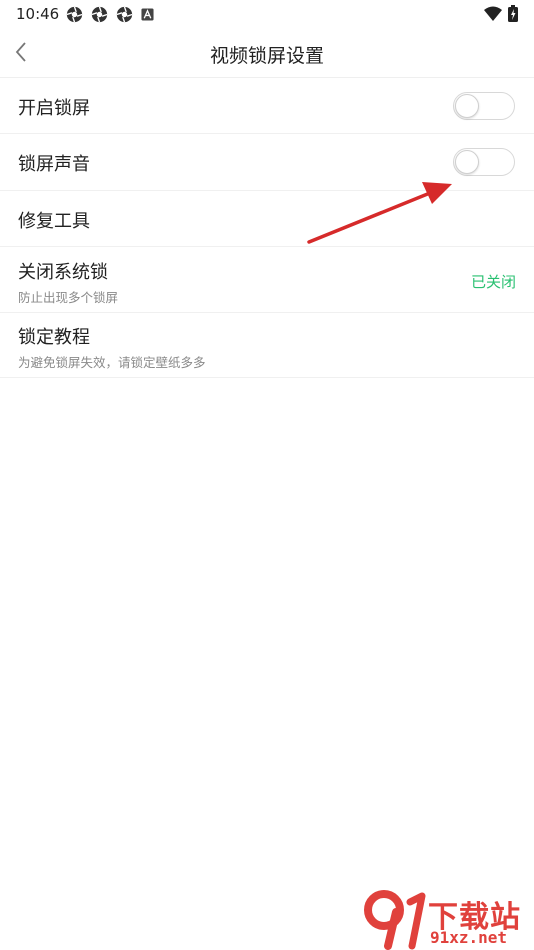 This screenshot has width=534, height=950. I want to click on status-bar: 10:46, so click(267, 14).